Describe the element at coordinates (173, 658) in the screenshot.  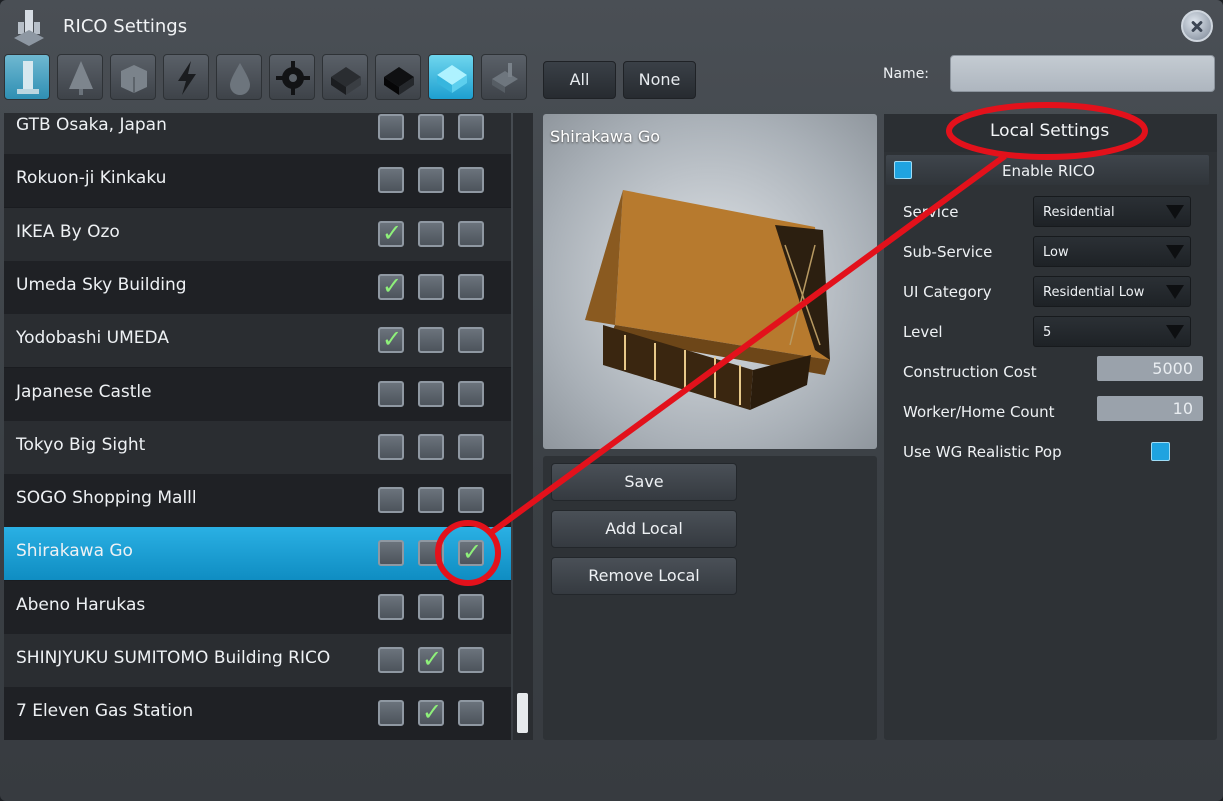
I see `building-name: SHINJYUKU SUMITOMO Building RICO` at that location.